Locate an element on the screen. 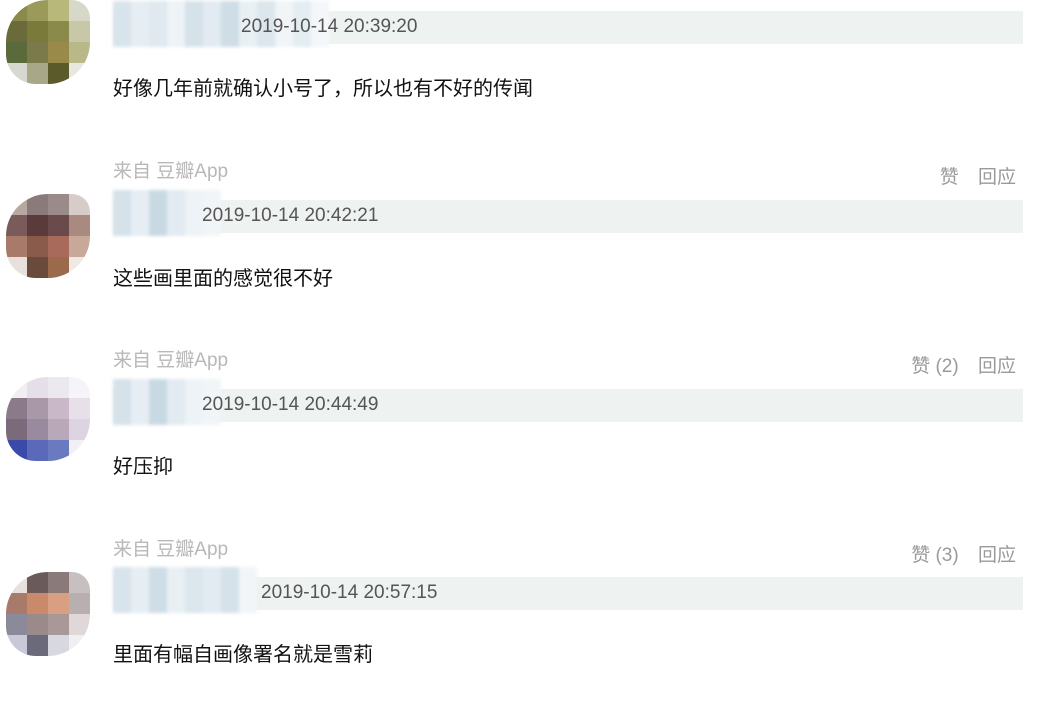  comment-actions: 赞 (3) 回应 is located at coordinates (963, 553).